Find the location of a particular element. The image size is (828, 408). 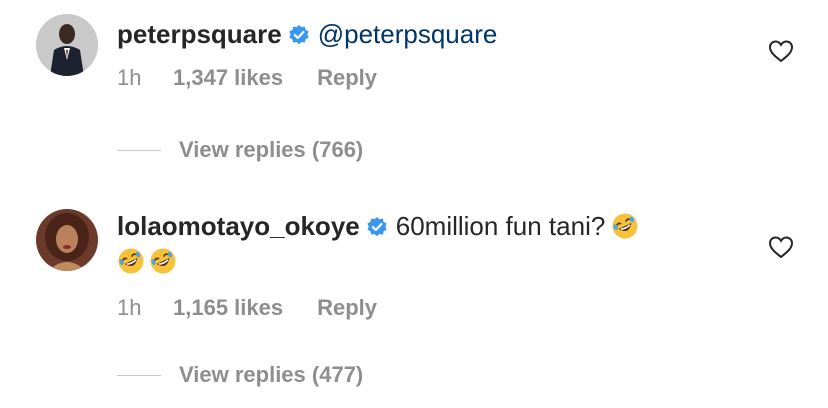

comment-username: peterpsquare is located at coordinates (199, 34).